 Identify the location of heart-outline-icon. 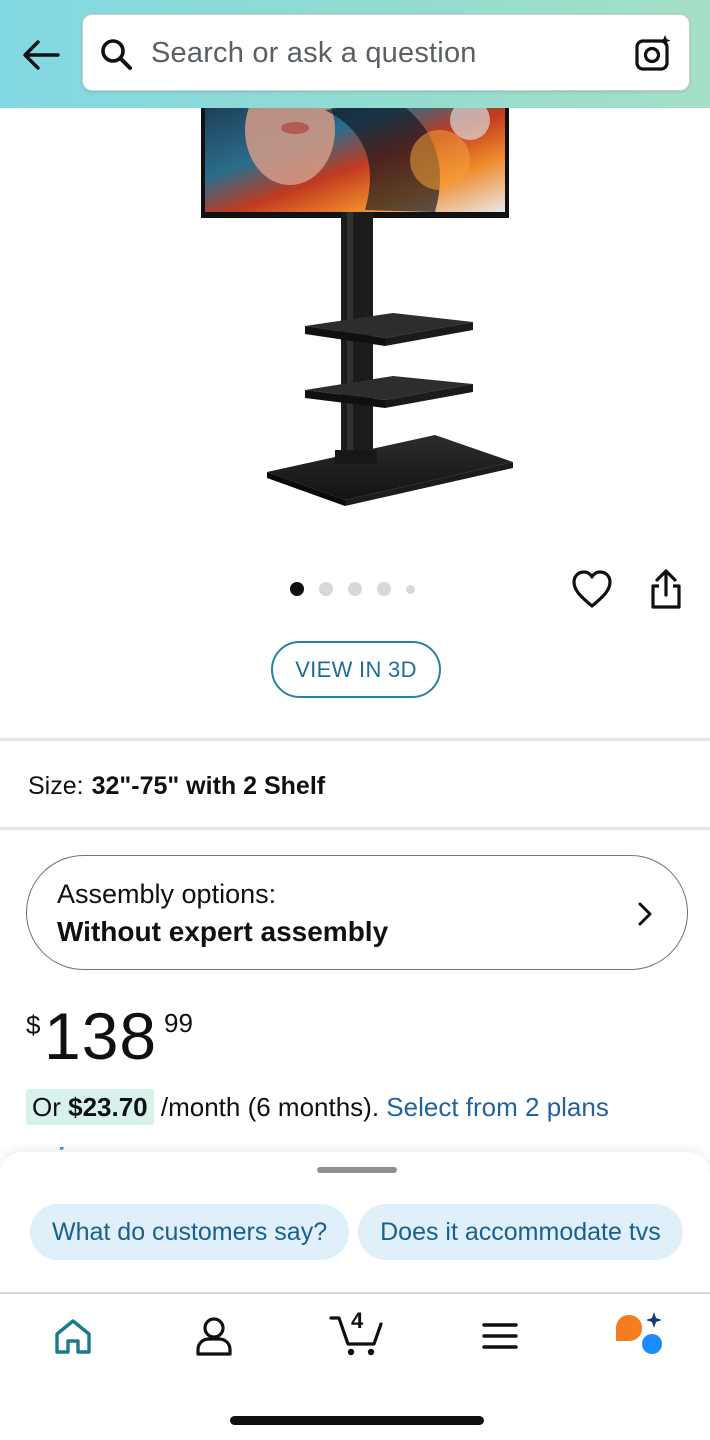
(592, 589).